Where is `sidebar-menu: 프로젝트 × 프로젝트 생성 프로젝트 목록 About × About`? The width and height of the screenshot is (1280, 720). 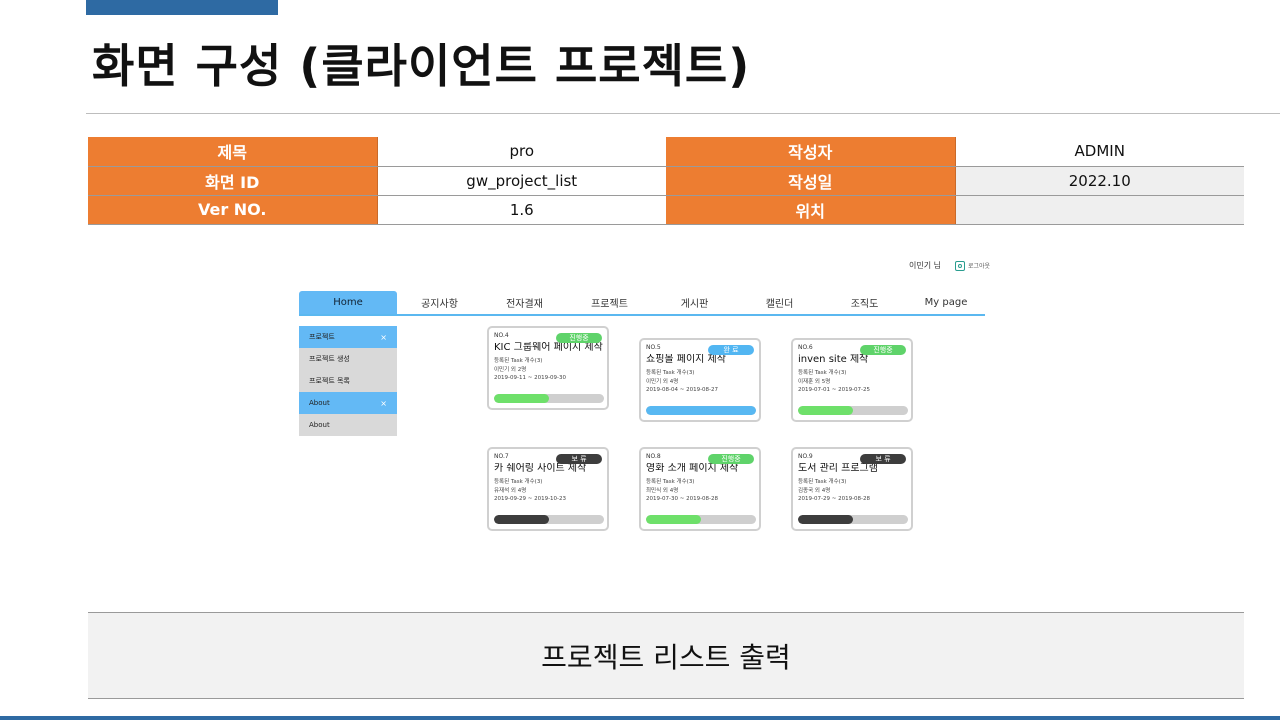
sidebar-menu: 프로젝트 × 프로젝트 생성 프로젝트 목록 About × About is located at coordinates (348, 381).